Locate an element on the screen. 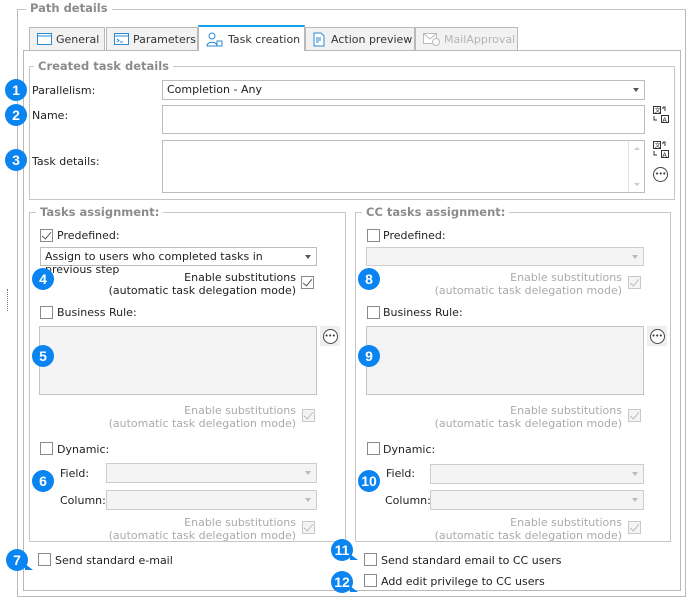 The image size is (689, 603). cc-business-rule-checkbox is located at coordinates (373, 312).